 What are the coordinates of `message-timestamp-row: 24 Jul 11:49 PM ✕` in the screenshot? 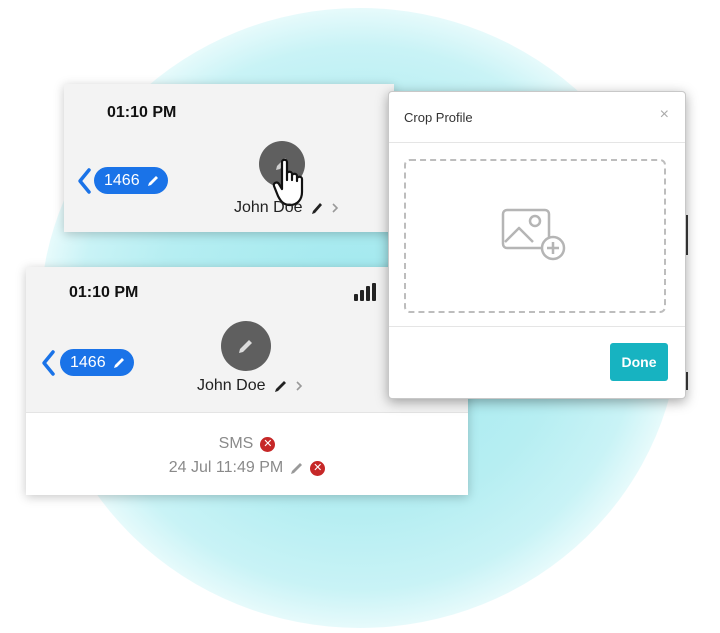 It's located at (247, 468).